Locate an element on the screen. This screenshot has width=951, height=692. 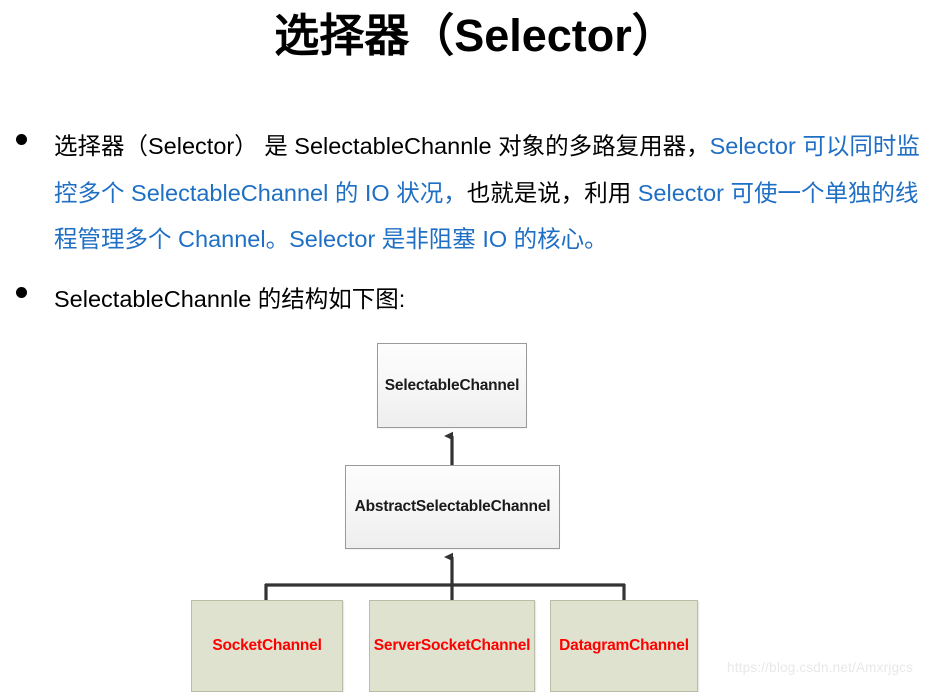
diagram-node-label: SelectableChannel is located at coordinates (452, 385).